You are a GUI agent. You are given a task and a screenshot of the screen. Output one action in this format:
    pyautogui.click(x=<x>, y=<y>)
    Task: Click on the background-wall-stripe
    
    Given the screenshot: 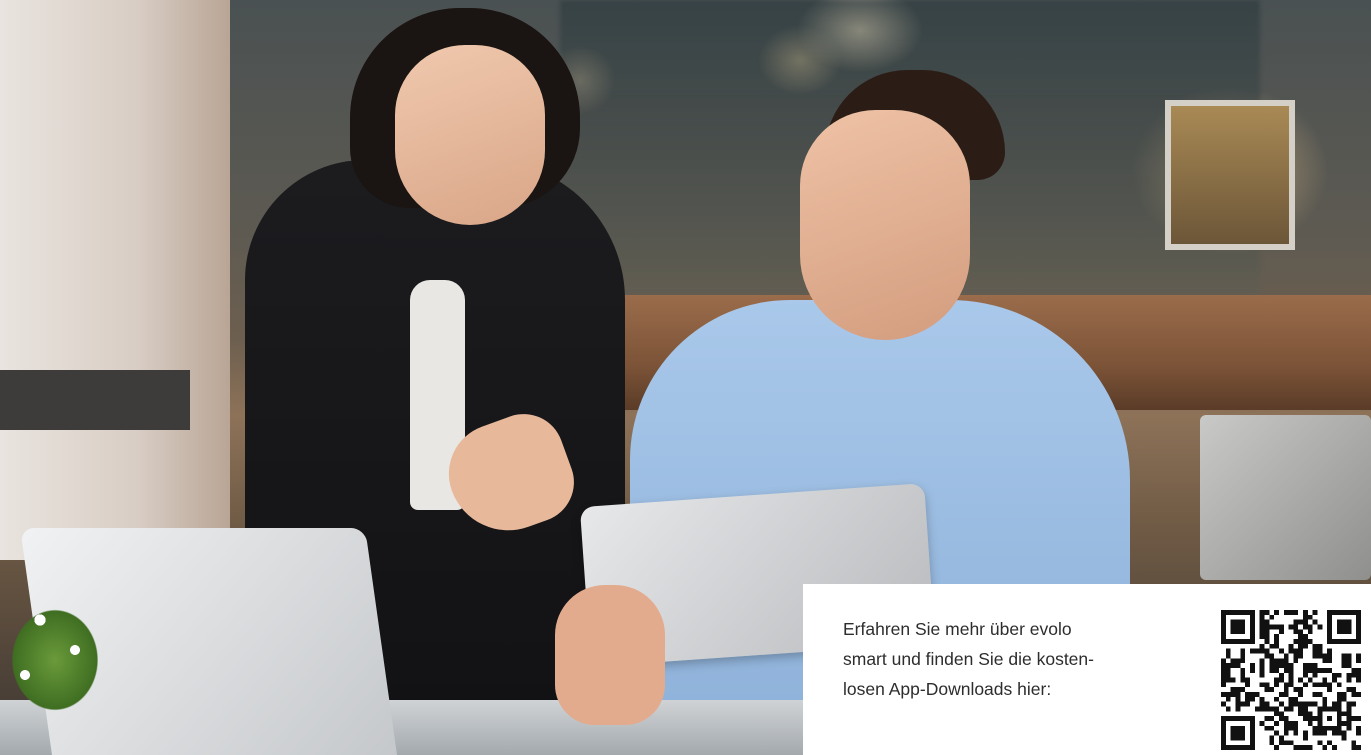 What is the action you would take?
    pyautogui.click(x=95, y=400)
    